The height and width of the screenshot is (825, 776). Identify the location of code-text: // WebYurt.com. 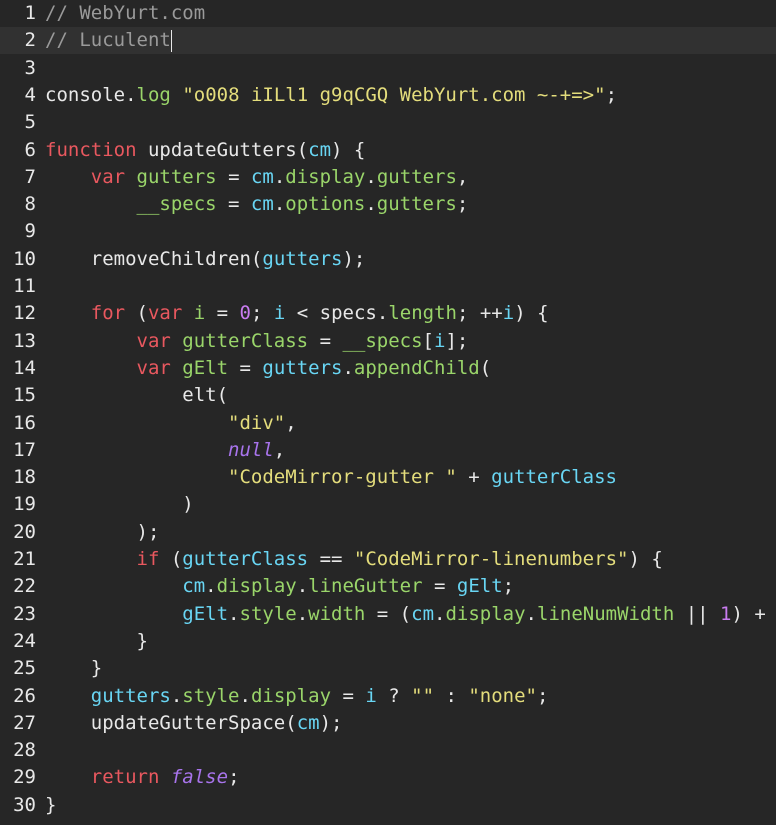
(125, 13).